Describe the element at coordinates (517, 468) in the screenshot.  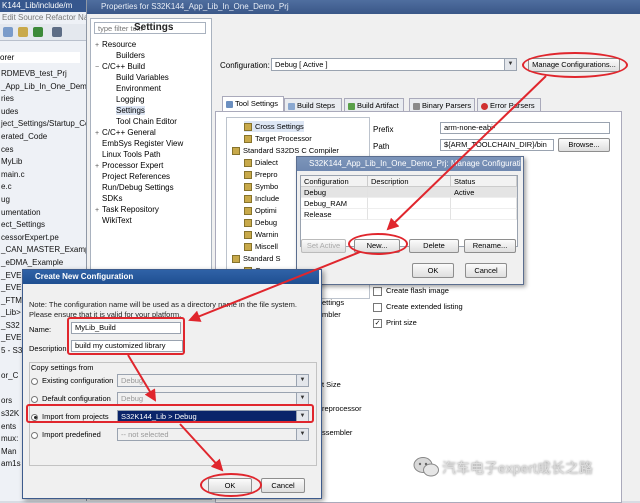
I see `watermark: 汽车电子expert成长之路` at that location.